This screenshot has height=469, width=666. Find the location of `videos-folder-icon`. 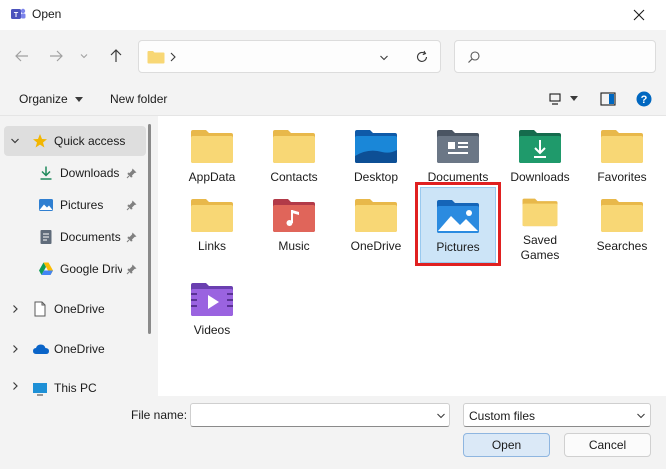

videos-folder-icon is located at coordinates (212, 299).